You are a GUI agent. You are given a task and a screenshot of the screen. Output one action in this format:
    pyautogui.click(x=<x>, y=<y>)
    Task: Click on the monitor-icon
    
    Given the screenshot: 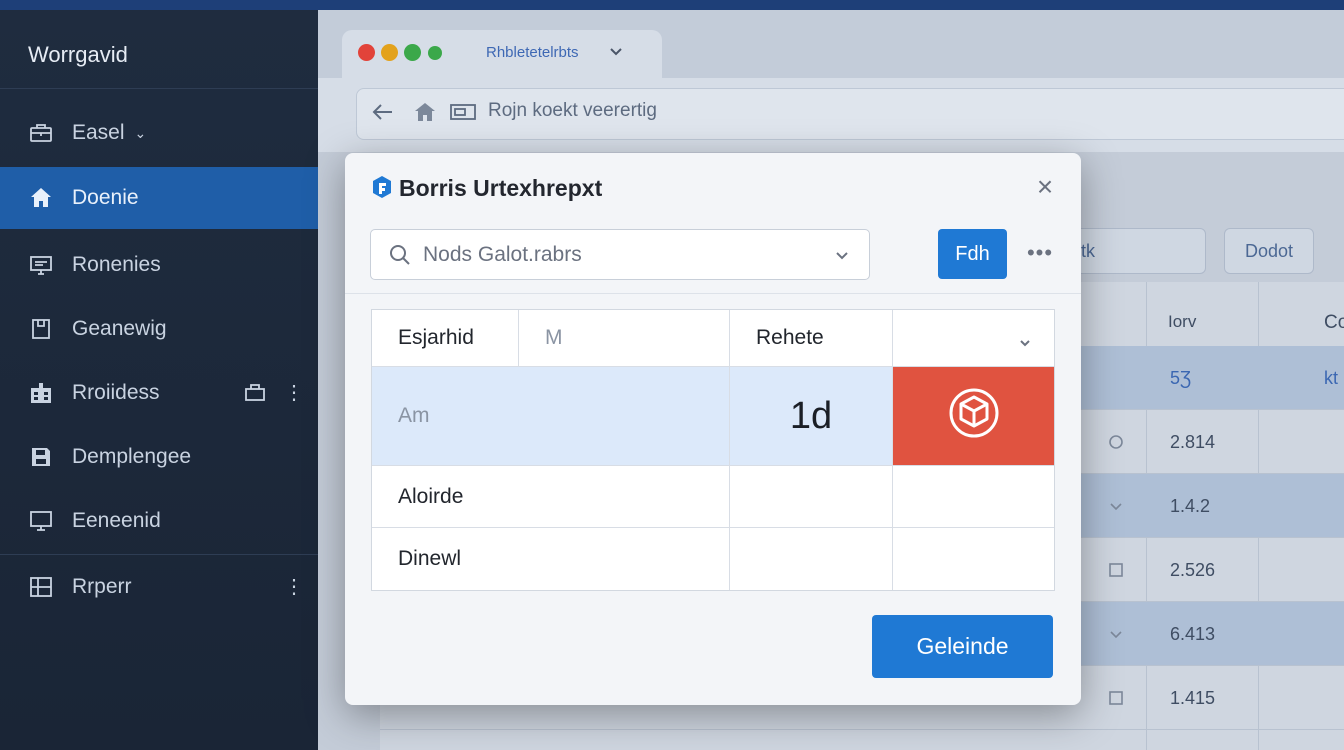 What is the action you would take?
    pyautogui.click(x=41, y=265)
    